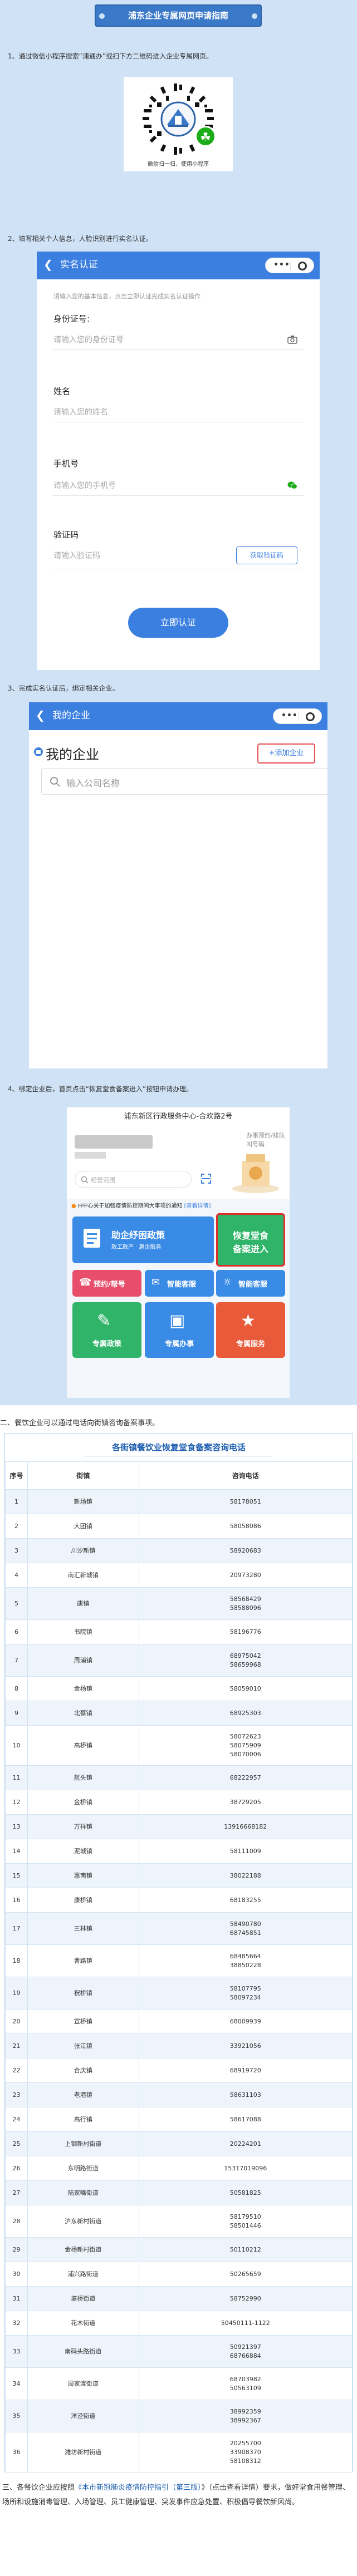 Image resolution: width=357 pixels, height=2576 pixels. What do you see at coordinates (250, 1240) in the screenshot?
I see `restore-dine-in-tile: 恢复堂食 备案进入` at bounding box center [250, 1240].